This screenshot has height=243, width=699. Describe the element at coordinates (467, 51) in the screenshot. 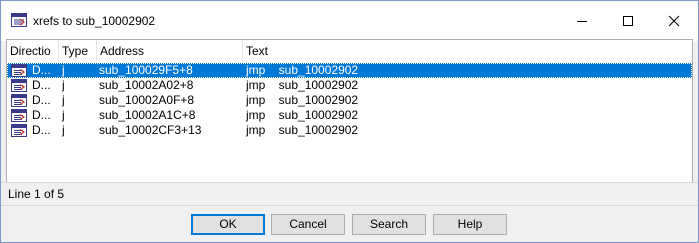

I see `column-header-text: Text` at that location.